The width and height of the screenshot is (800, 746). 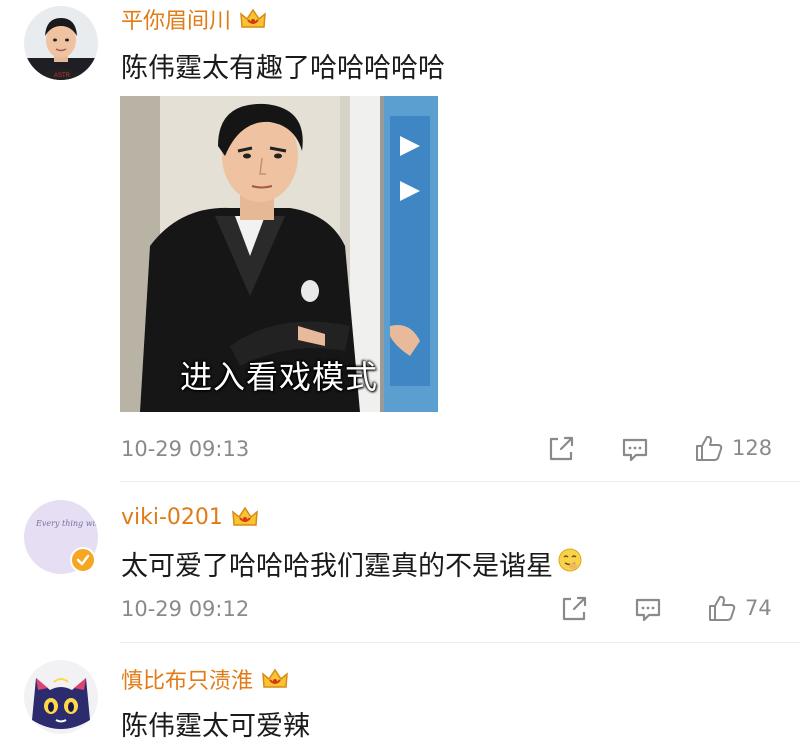 I want to click on like-count: 128, so click(x=752, y=448).